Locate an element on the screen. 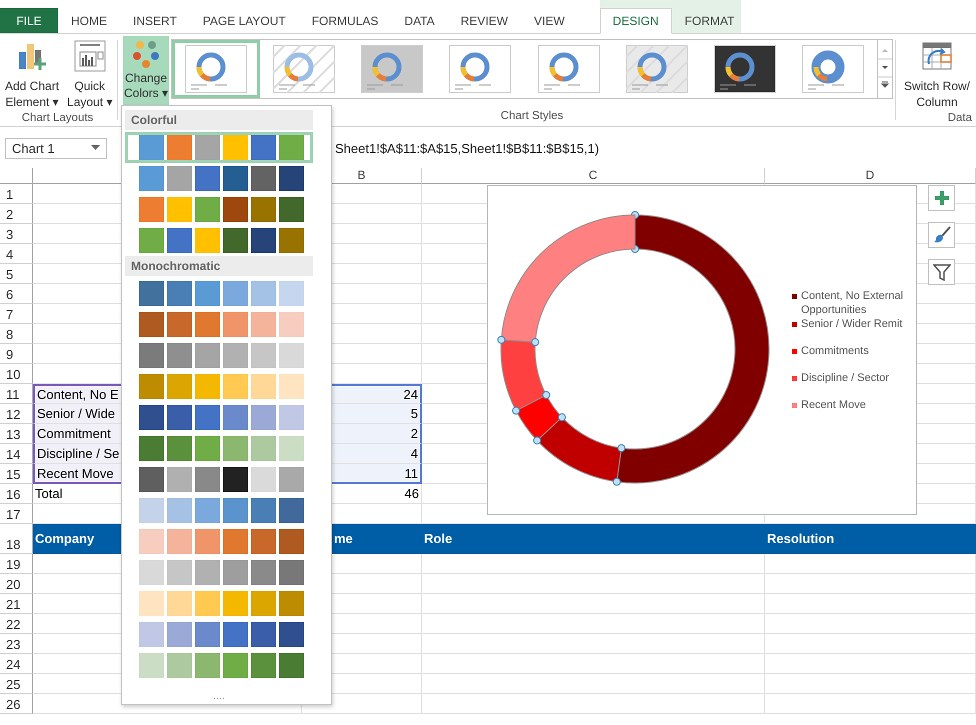 The width and height of the screenshot is (976, 725). color-scheme-option is located at coordinates (219, 147).